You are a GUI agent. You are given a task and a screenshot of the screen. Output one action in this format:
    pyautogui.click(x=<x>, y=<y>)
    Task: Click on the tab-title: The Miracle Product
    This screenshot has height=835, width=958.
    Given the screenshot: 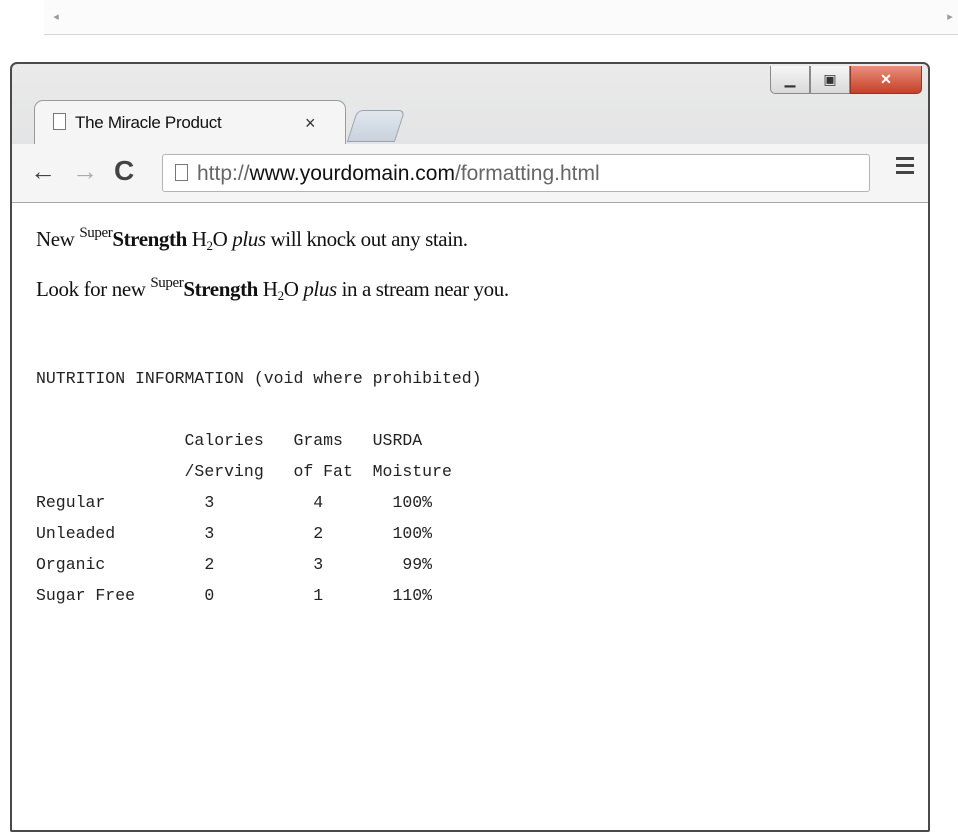 What is the action you would take?
    pyautogui.click(x=148, y=122)
    